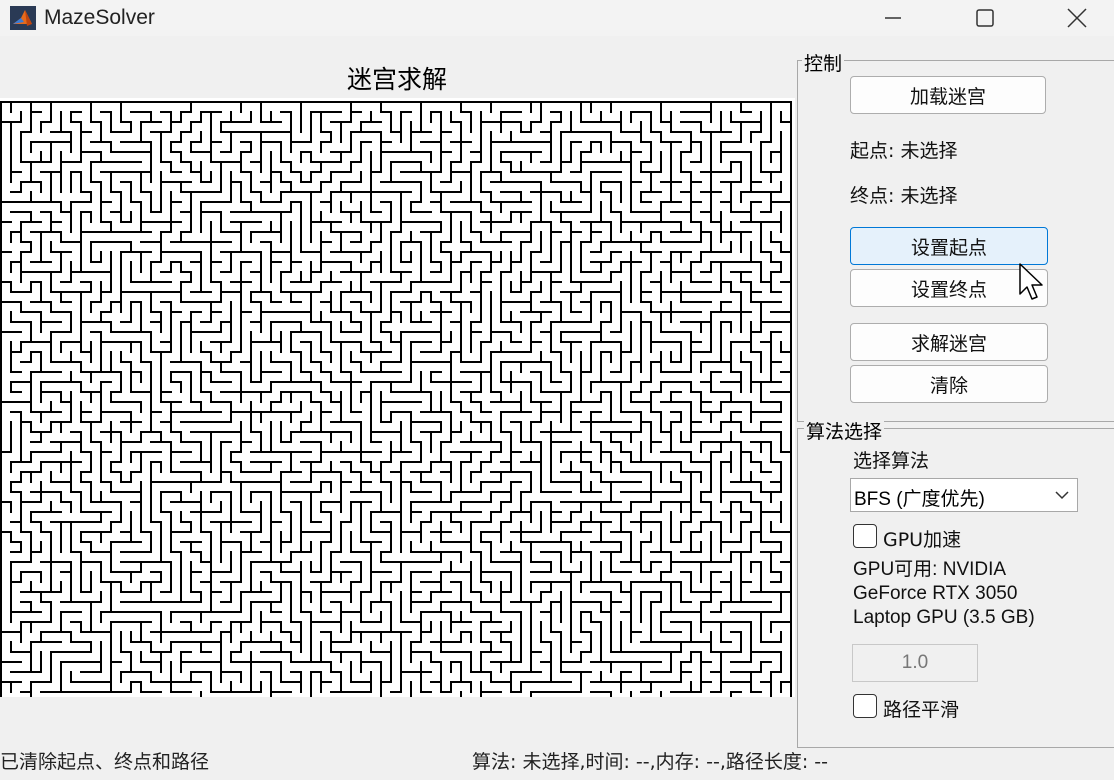  Describe the element at coordinates (844, 430) in the screenshot. I see `algorithm-panel-title: 算法选择` at that location.